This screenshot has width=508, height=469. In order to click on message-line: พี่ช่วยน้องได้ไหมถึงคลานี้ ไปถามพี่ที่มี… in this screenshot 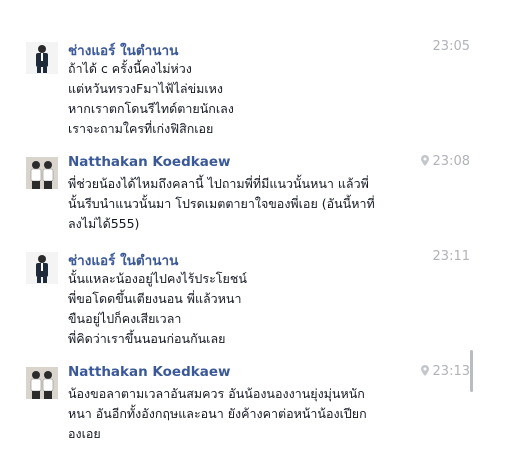, I will do `click(218, 183)`.